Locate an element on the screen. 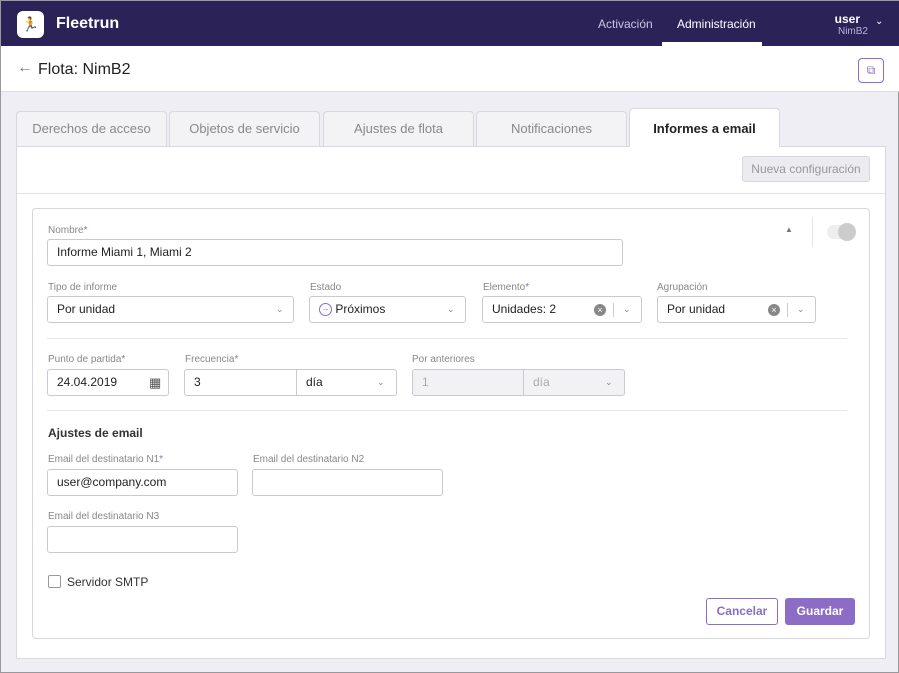 The width and height of the screenshot is (899, 673). page-title: Flota: NimB2 is located at coordinates (84, 69).